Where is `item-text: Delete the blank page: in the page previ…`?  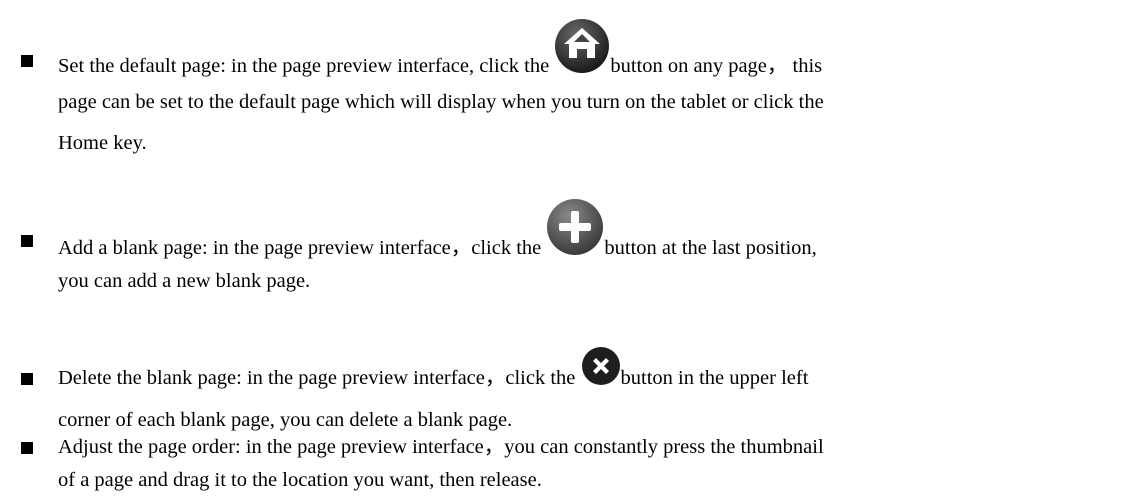 item-text: Delete the blank page: in the page previ… is located at coordinates (319, 378).